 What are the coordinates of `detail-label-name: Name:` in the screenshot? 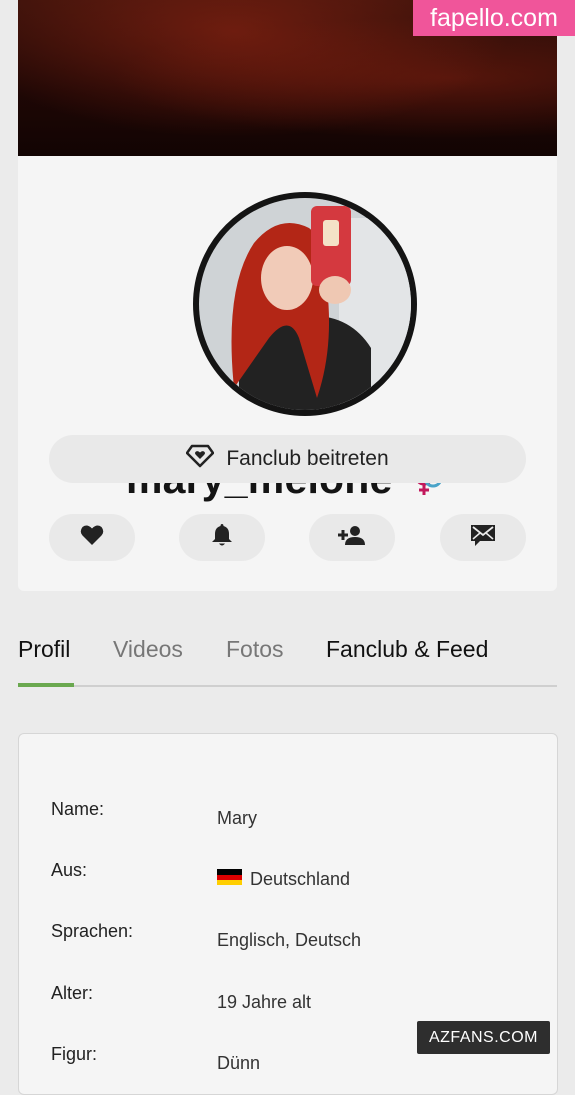 It's located at (78, 809).